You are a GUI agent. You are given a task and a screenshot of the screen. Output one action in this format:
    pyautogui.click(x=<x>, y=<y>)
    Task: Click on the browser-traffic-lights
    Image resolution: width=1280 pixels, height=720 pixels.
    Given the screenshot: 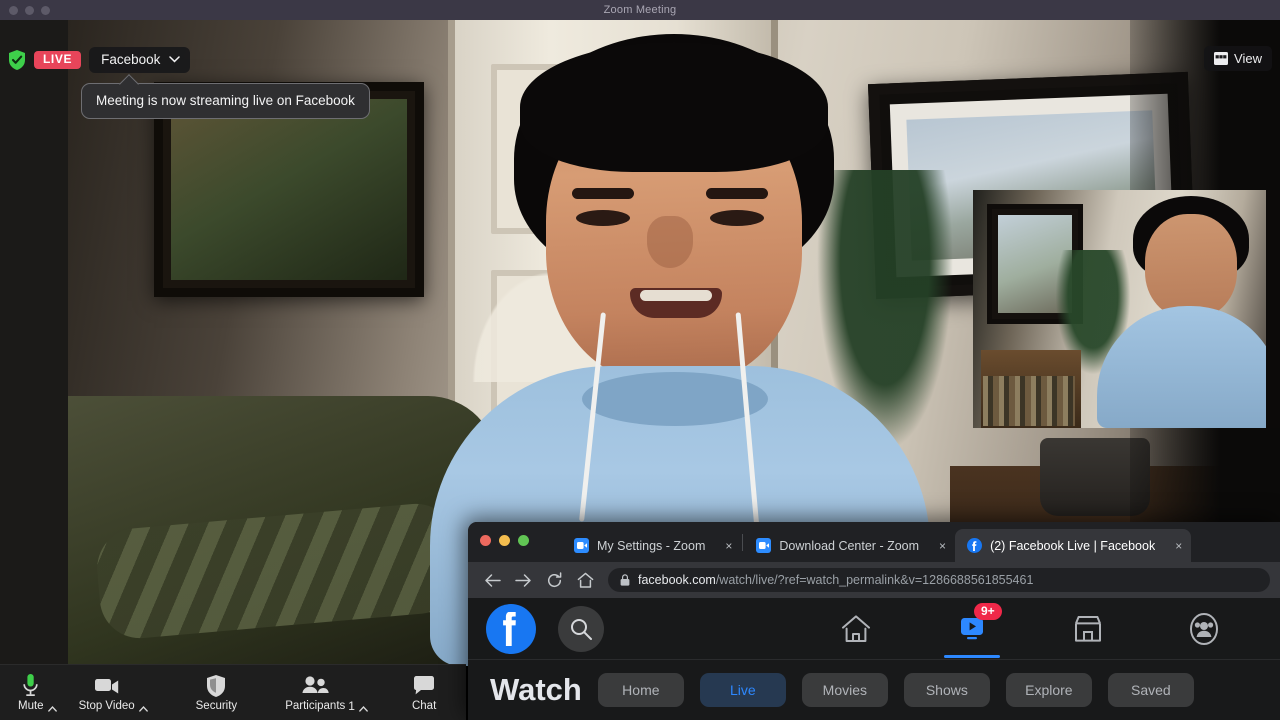 What is the action you would take?
    pyautogui.click(x=504, y=540)
    